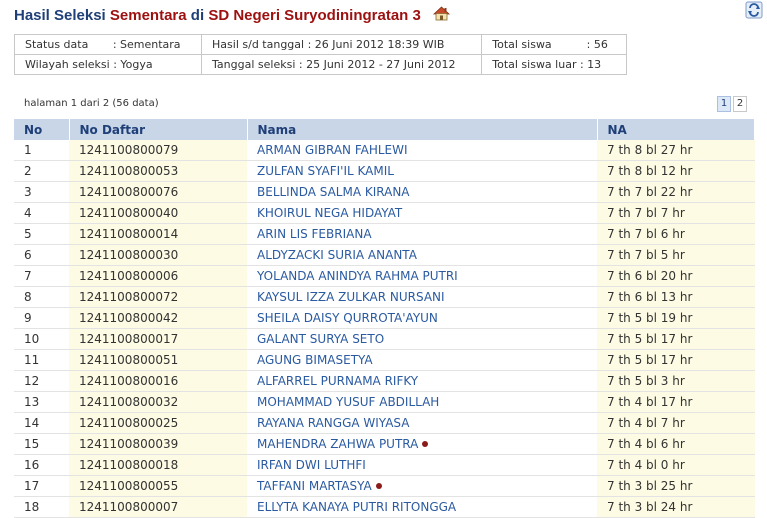 The width and height of the screenshot is (767, 518). What do you see at coordinates (740, 104) in the screenshot?
I see `page-link-2: 2` at bounding box center [740, 104].